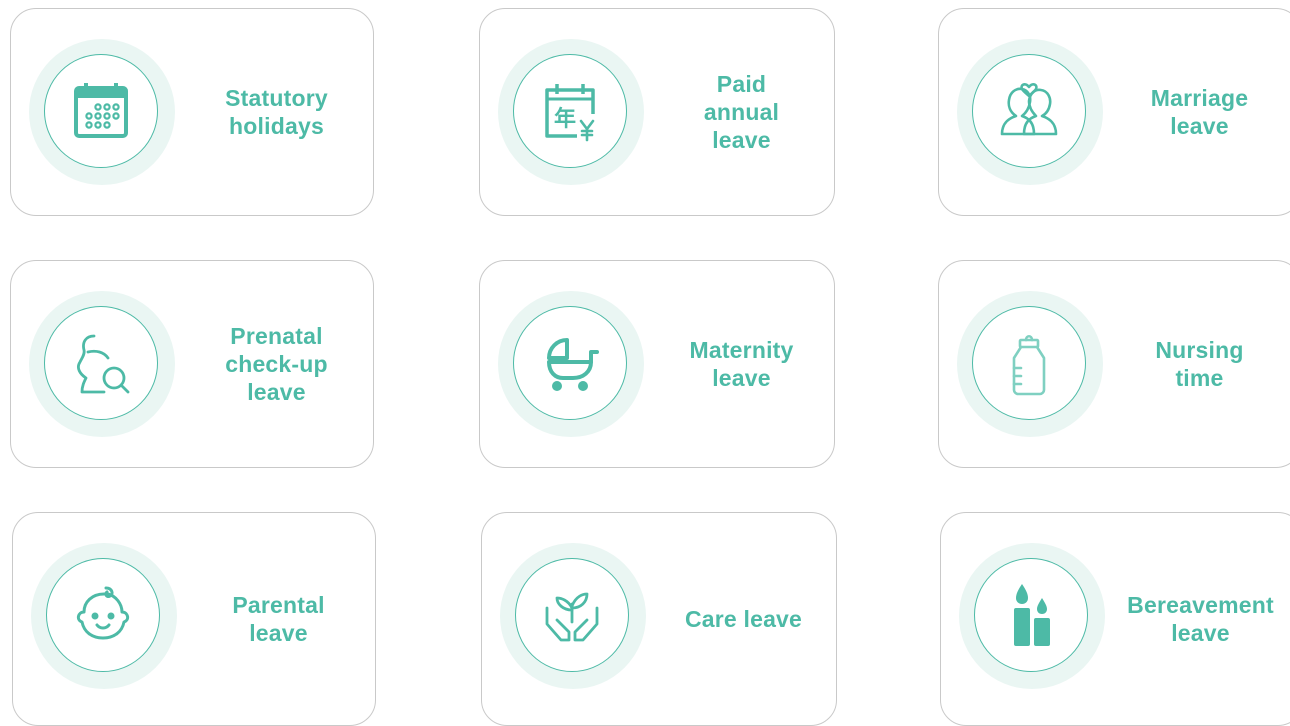  I want to click on card-label: Paid annual leave, so click(741, 112).